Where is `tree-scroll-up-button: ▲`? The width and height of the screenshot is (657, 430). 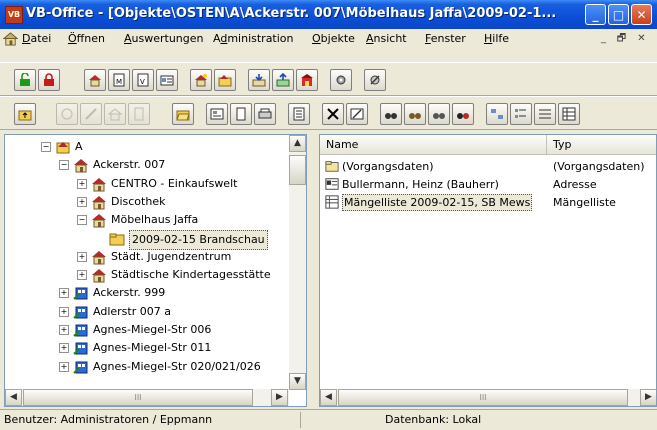 tree-scroll-up-button: ▲ is located at coordinates (297, 143).